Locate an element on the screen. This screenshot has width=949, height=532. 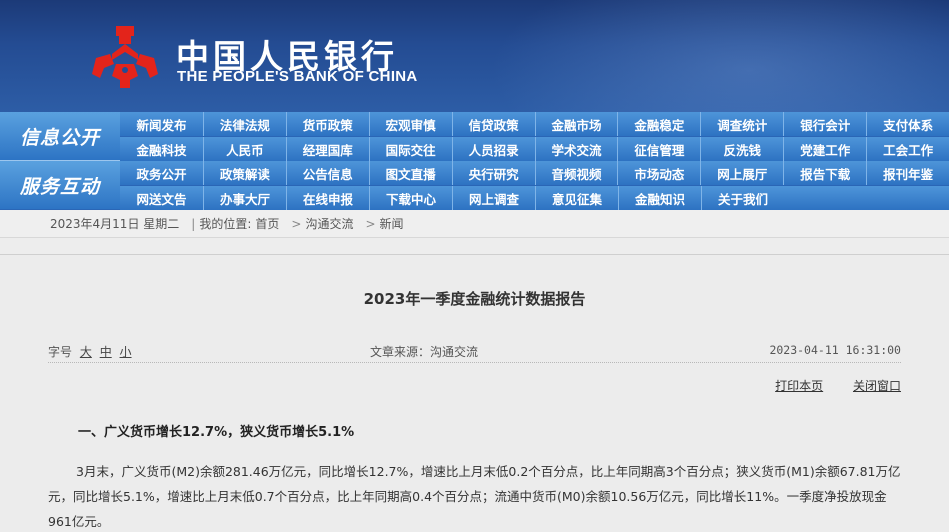
nav-item: 信贷政策 is located at coordinates (493, 124).